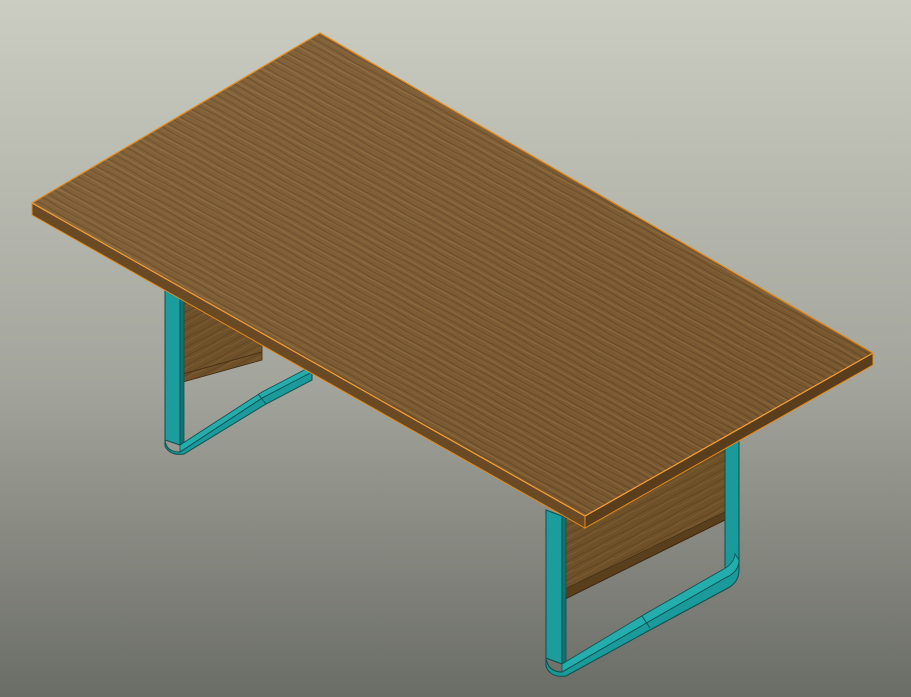 The width and height of the screenshot is (911, 697). I want to click on left-leg-post, so click(172, 367).